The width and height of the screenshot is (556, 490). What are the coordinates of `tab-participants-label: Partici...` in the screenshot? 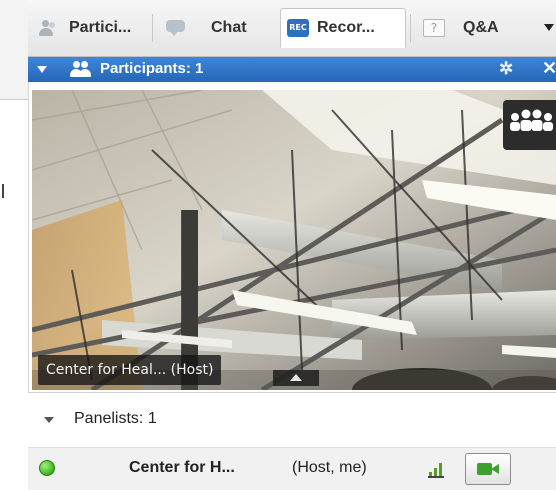 It's located at (100, 27).